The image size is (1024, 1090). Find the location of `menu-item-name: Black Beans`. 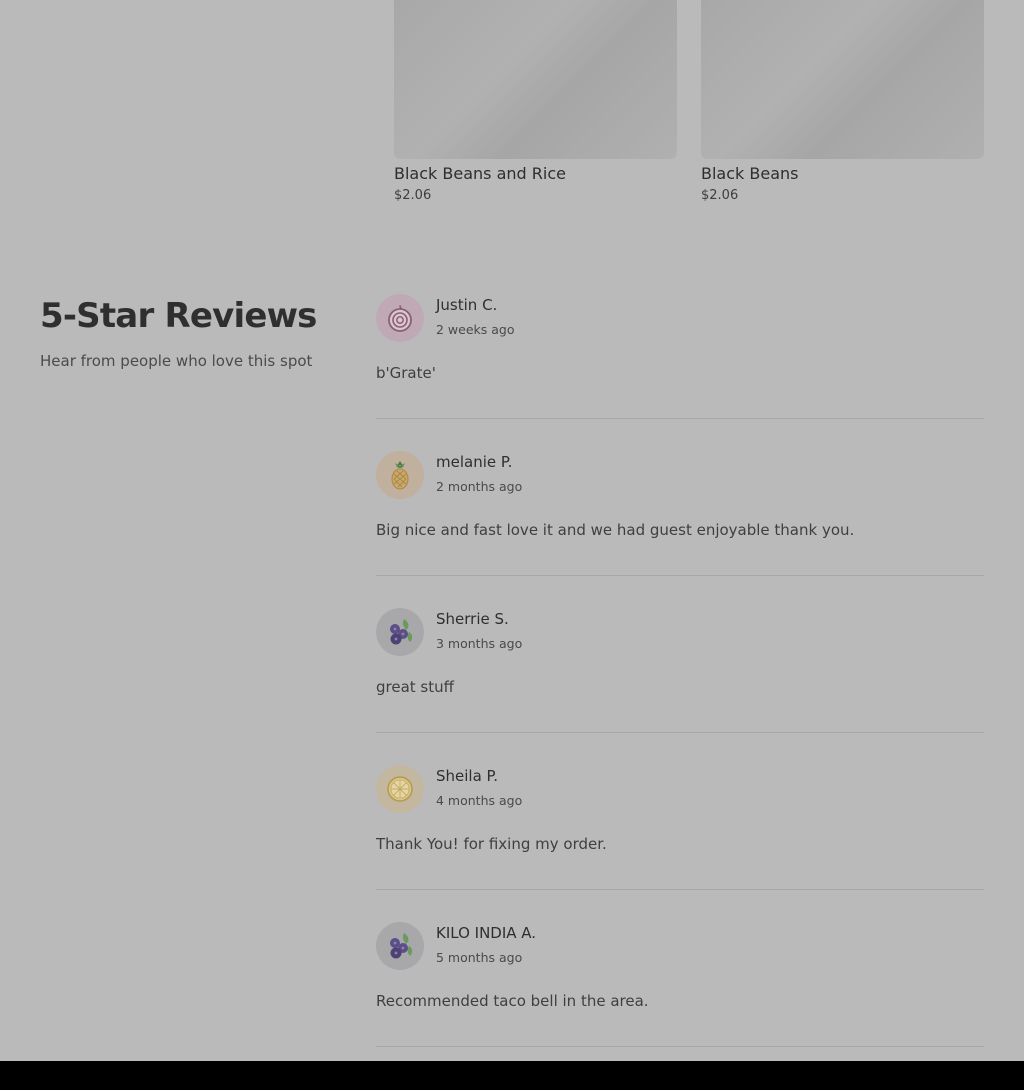

menu-item-name: Black Beans is located at coordinates (750, 173).